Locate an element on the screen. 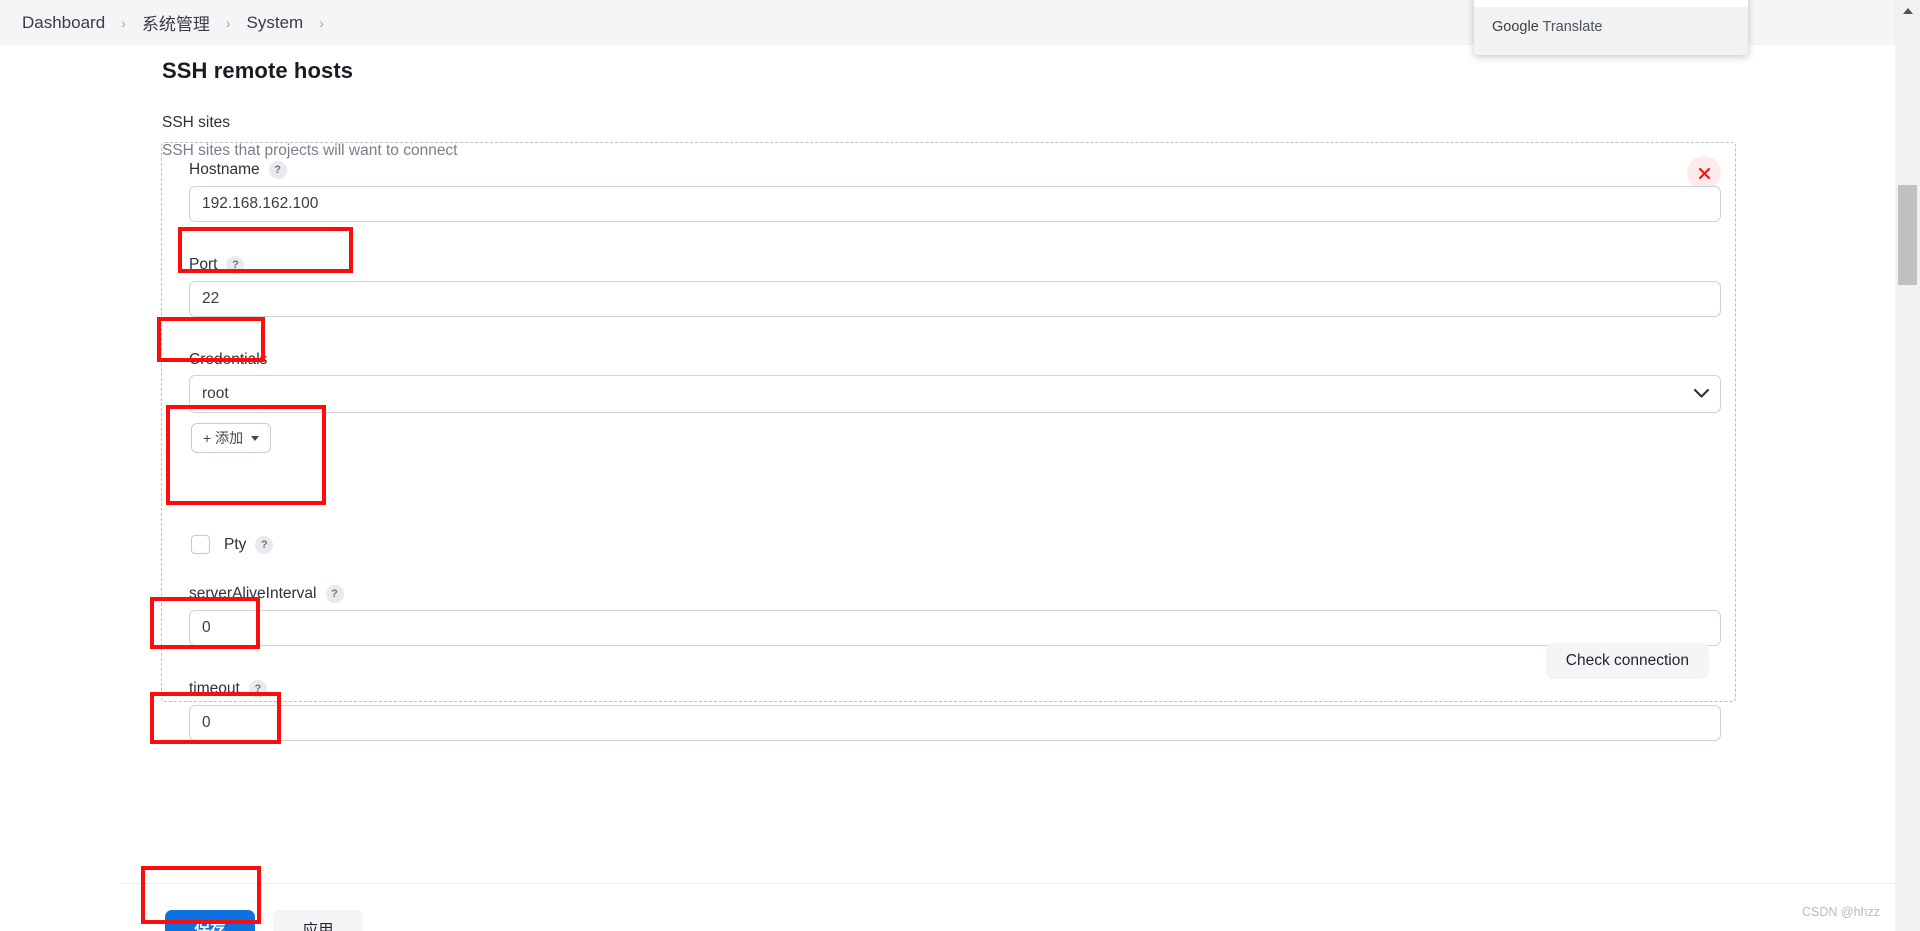 This screenshot has height=931, width=1920. add-credential-button: + 添加 is located at coordinates (231, 438).